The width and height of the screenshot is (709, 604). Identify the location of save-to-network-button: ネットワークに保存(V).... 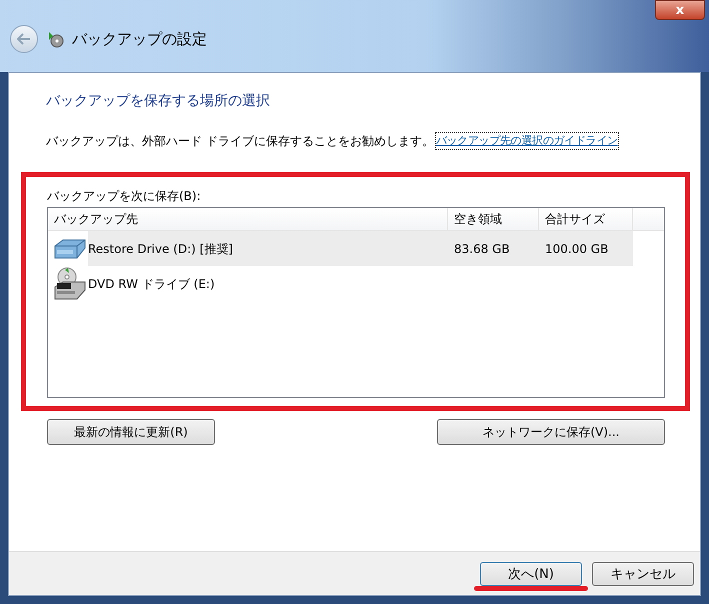
(551, 432).